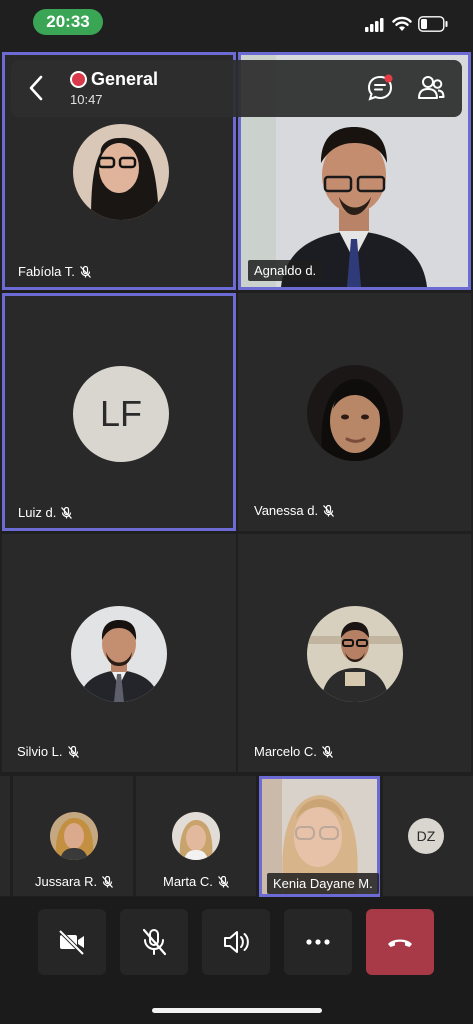 The width and height of the screenshot is (473, 1024). I want to click on more-icon, so click(318, 942).